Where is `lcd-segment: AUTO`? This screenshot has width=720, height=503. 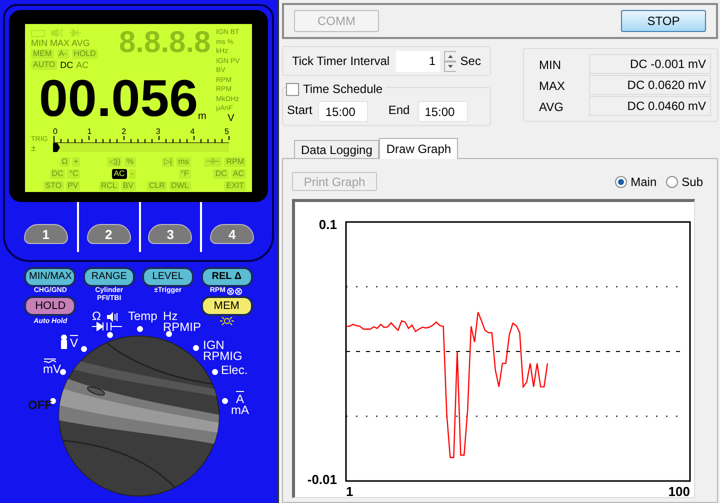
lcd-segment: AUTO is located at coordinates (44, 65).